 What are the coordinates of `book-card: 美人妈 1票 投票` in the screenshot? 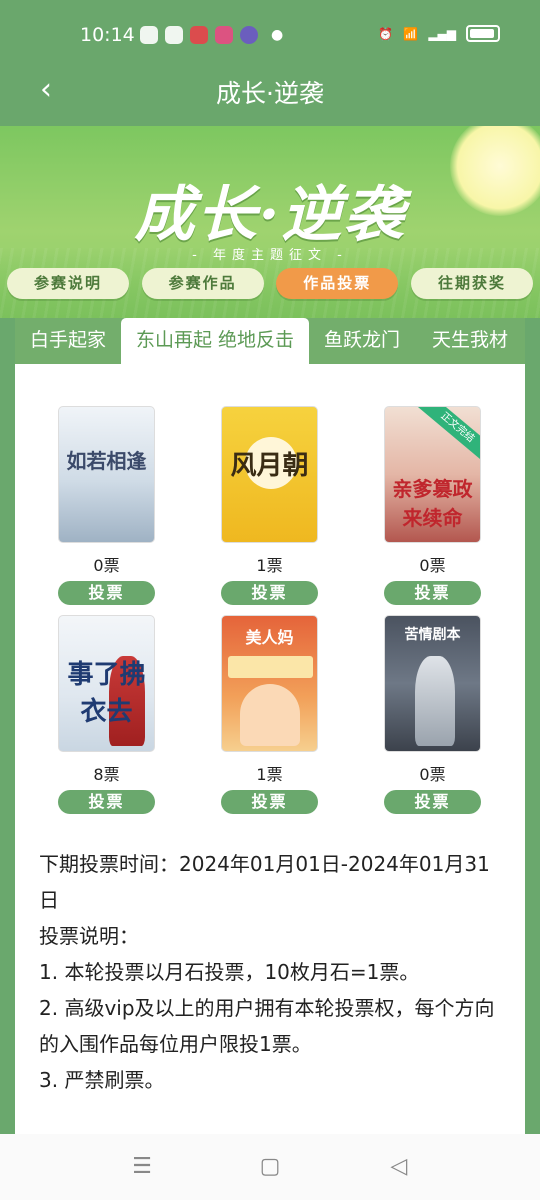 It's located at (269, 714).